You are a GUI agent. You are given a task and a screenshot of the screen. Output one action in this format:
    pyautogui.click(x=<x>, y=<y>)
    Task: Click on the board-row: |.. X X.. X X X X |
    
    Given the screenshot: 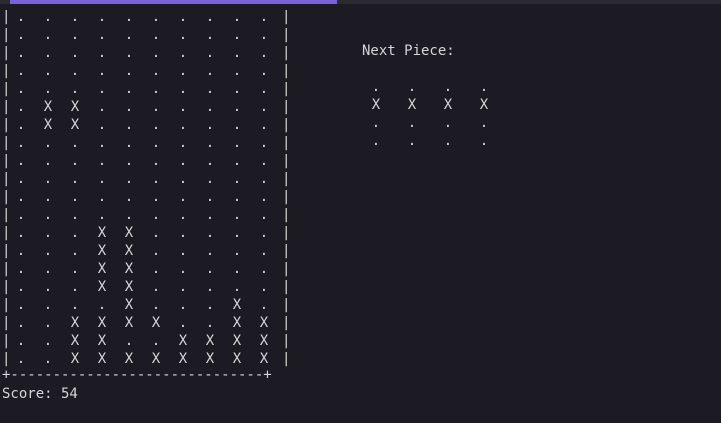 What is the action you would take?
    pyautogui.click(x=150, y=341)
    